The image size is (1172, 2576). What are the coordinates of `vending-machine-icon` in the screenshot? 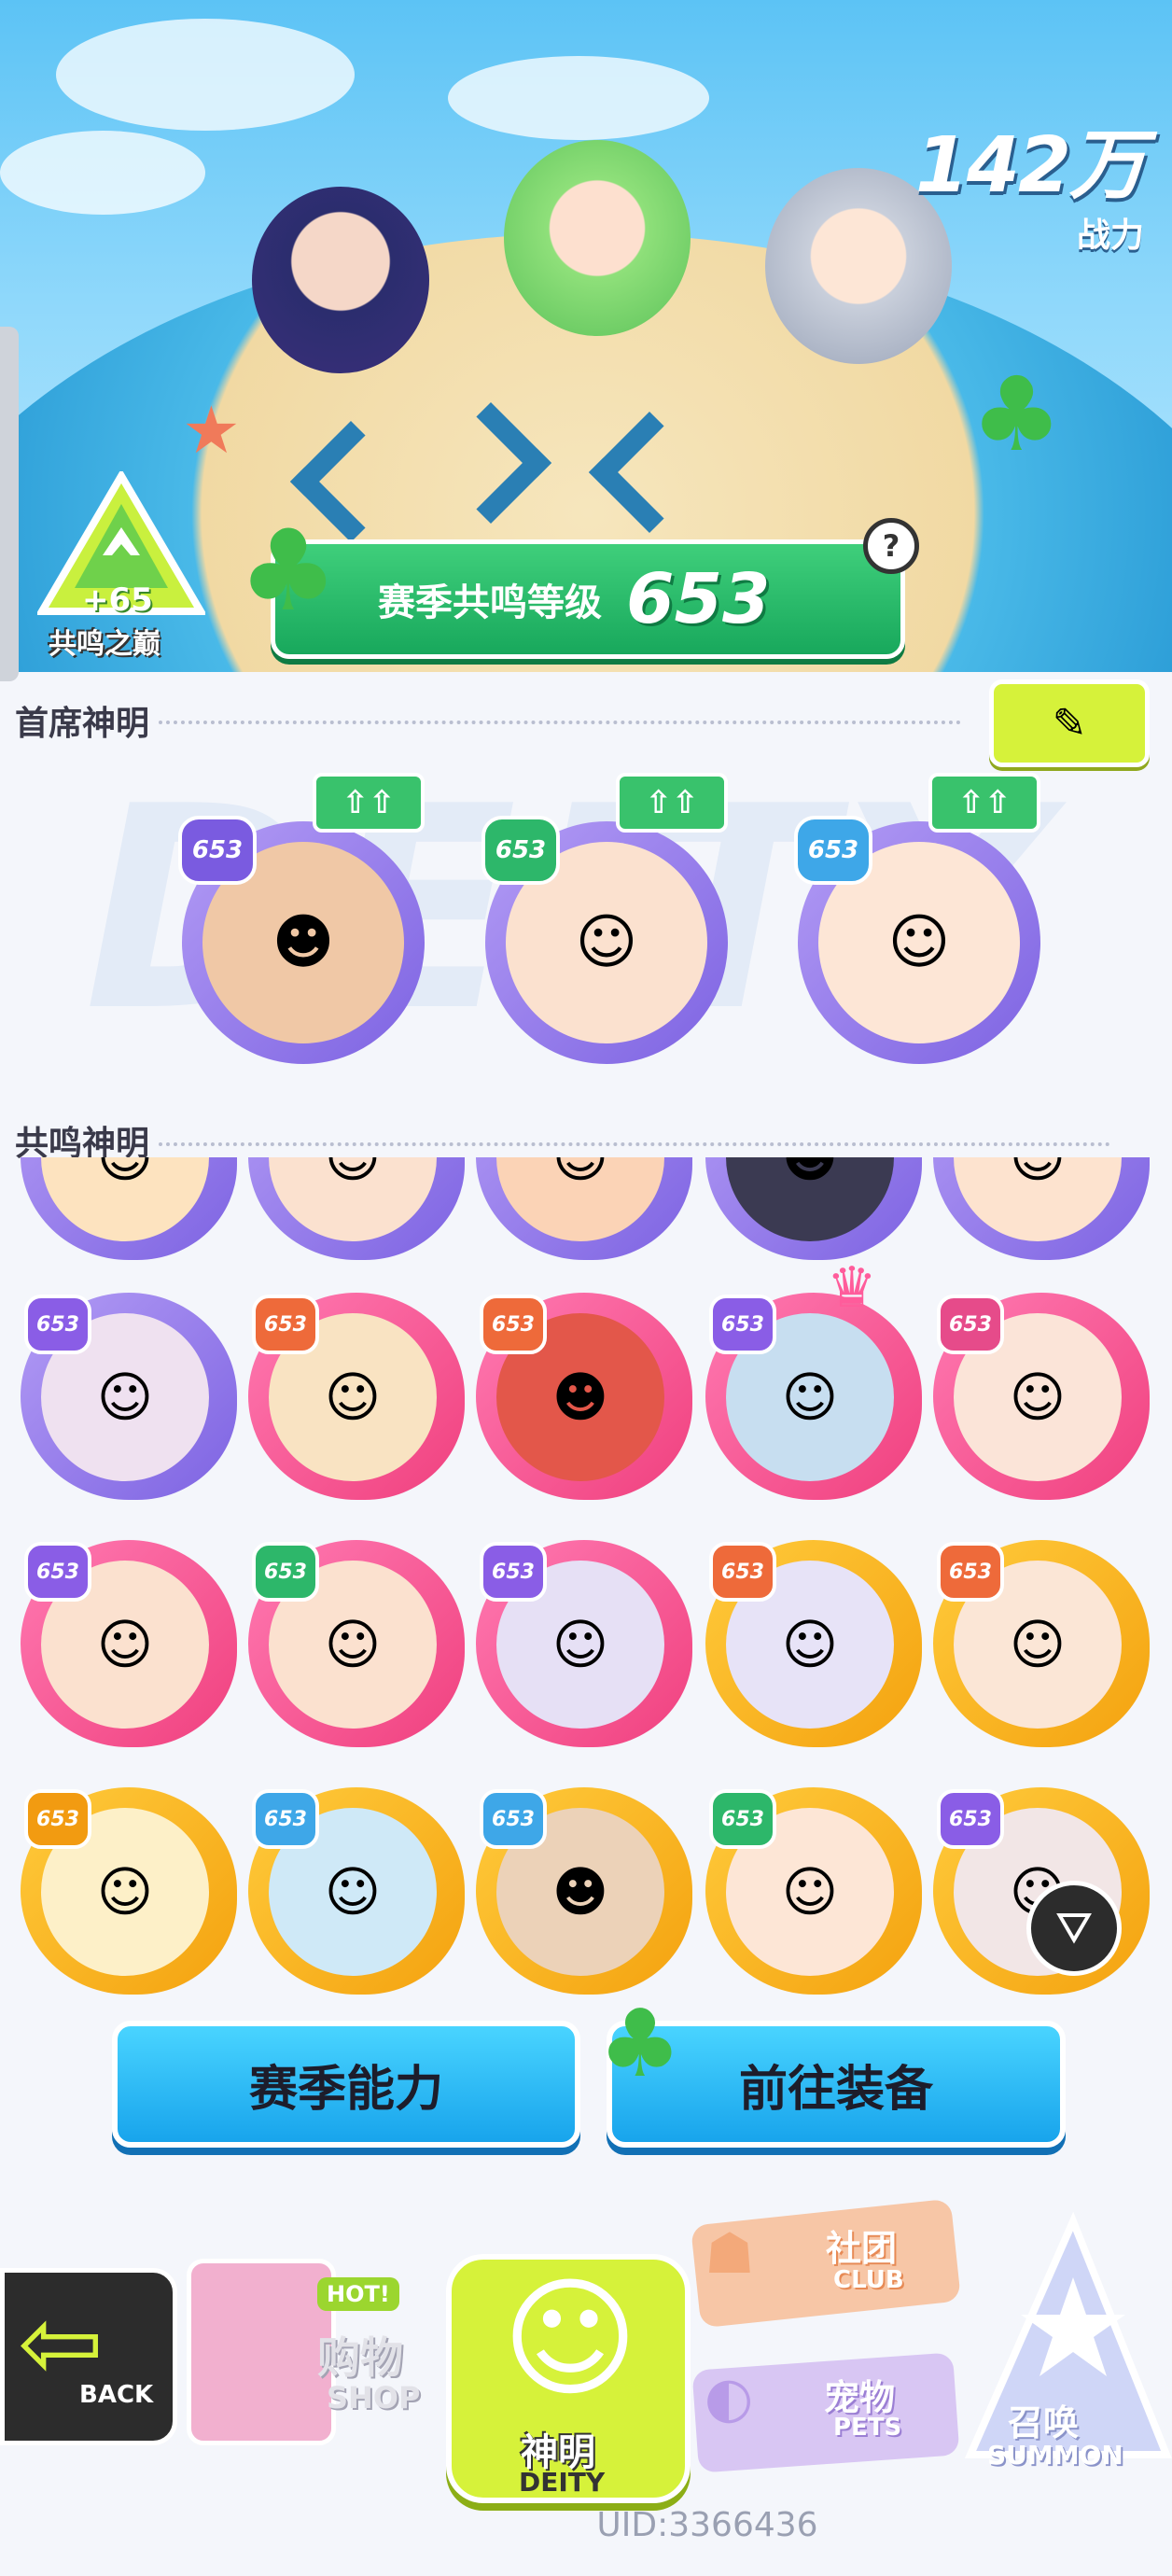 It's located at (261, 2352).